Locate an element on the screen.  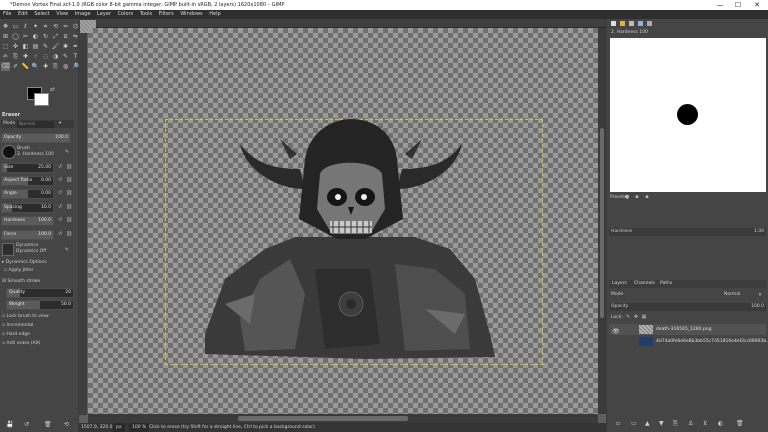
opacity-slider: Opacity 100.0 is located at coordinates (36, 138).